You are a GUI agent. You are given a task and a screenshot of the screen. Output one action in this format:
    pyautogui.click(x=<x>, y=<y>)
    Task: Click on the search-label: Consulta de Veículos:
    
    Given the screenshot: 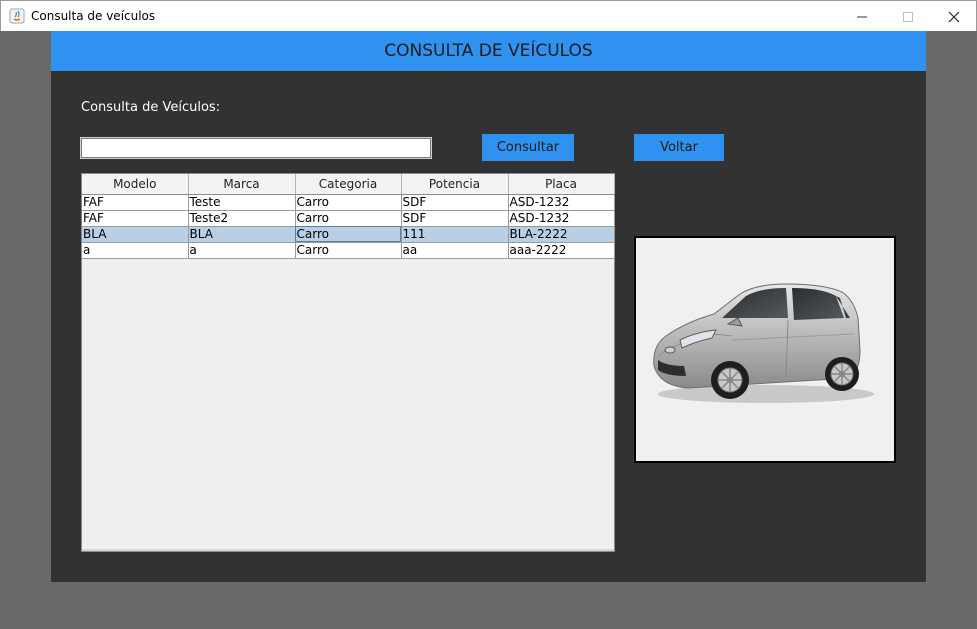 What is the action you would take?
    pyautogui.click(x=151, y=107)
    